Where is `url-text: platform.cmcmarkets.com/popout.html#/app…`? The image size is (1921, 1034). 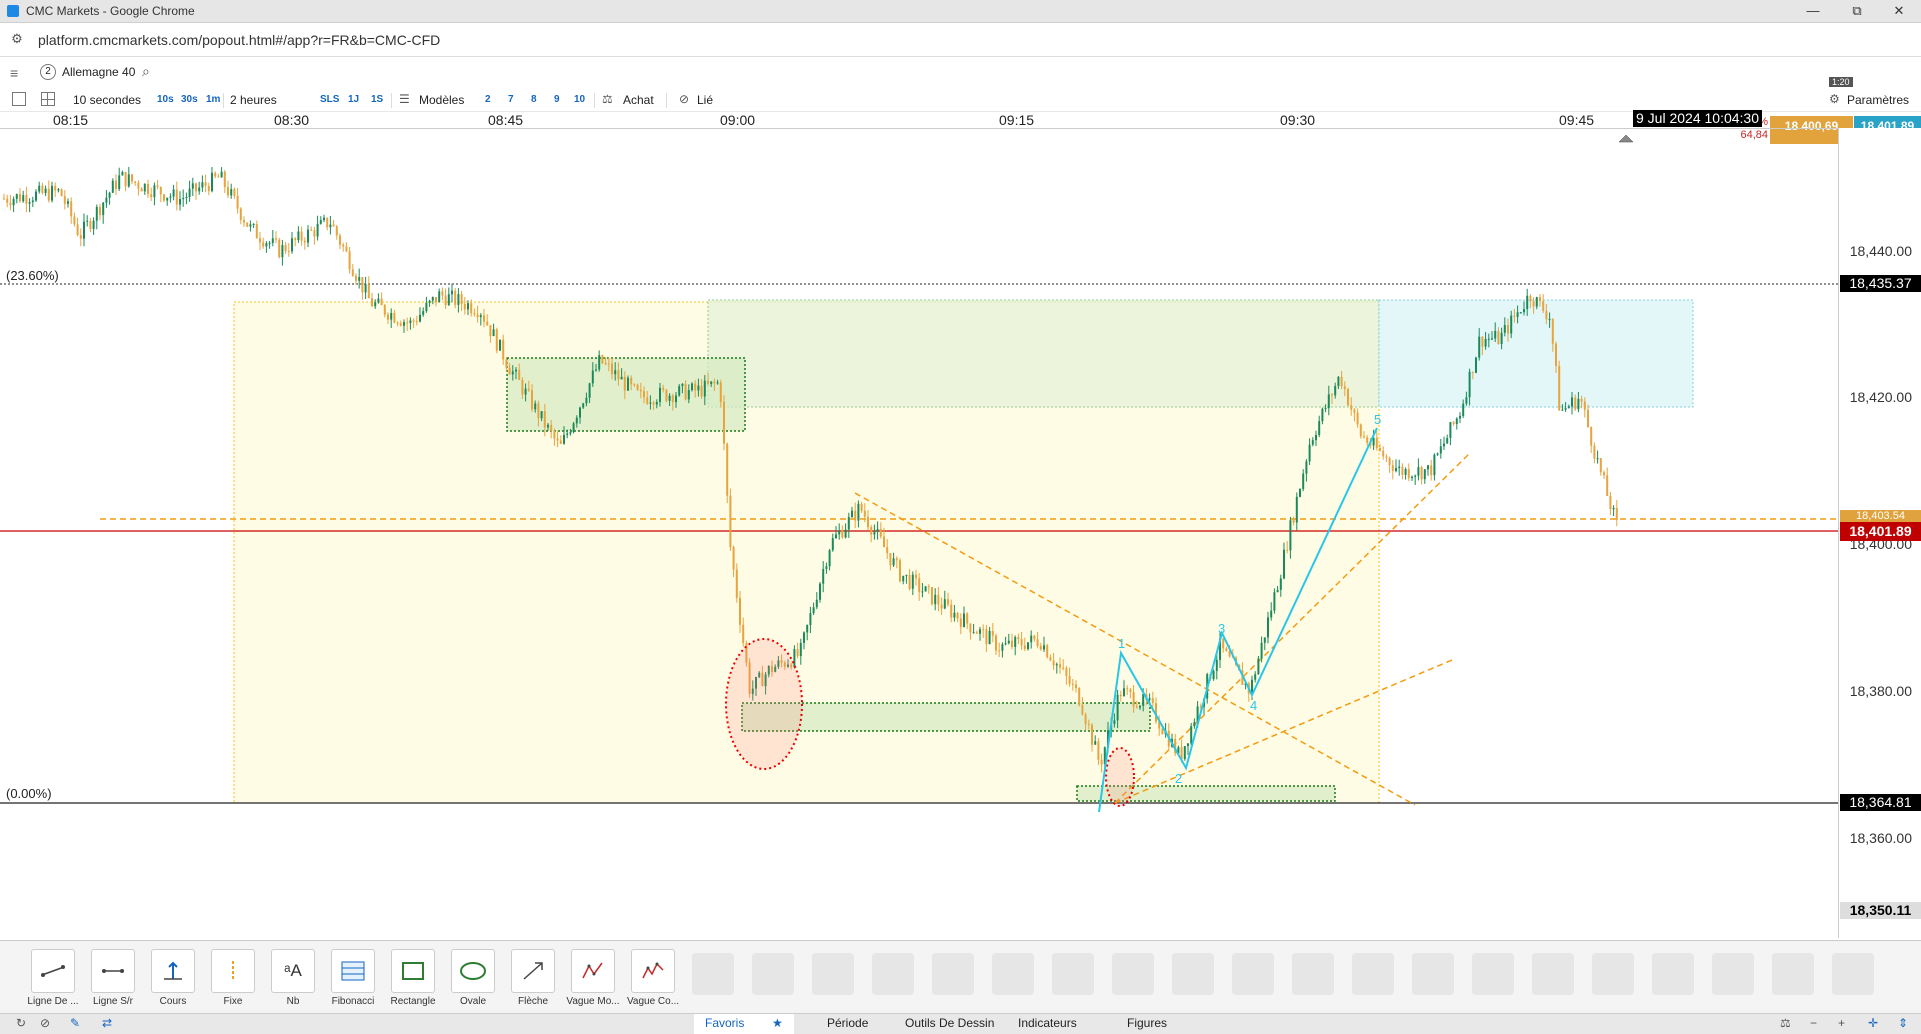
url-text: platform.cmcmarkets.com/popout.html#/app… is located at coordinates (239, 40).